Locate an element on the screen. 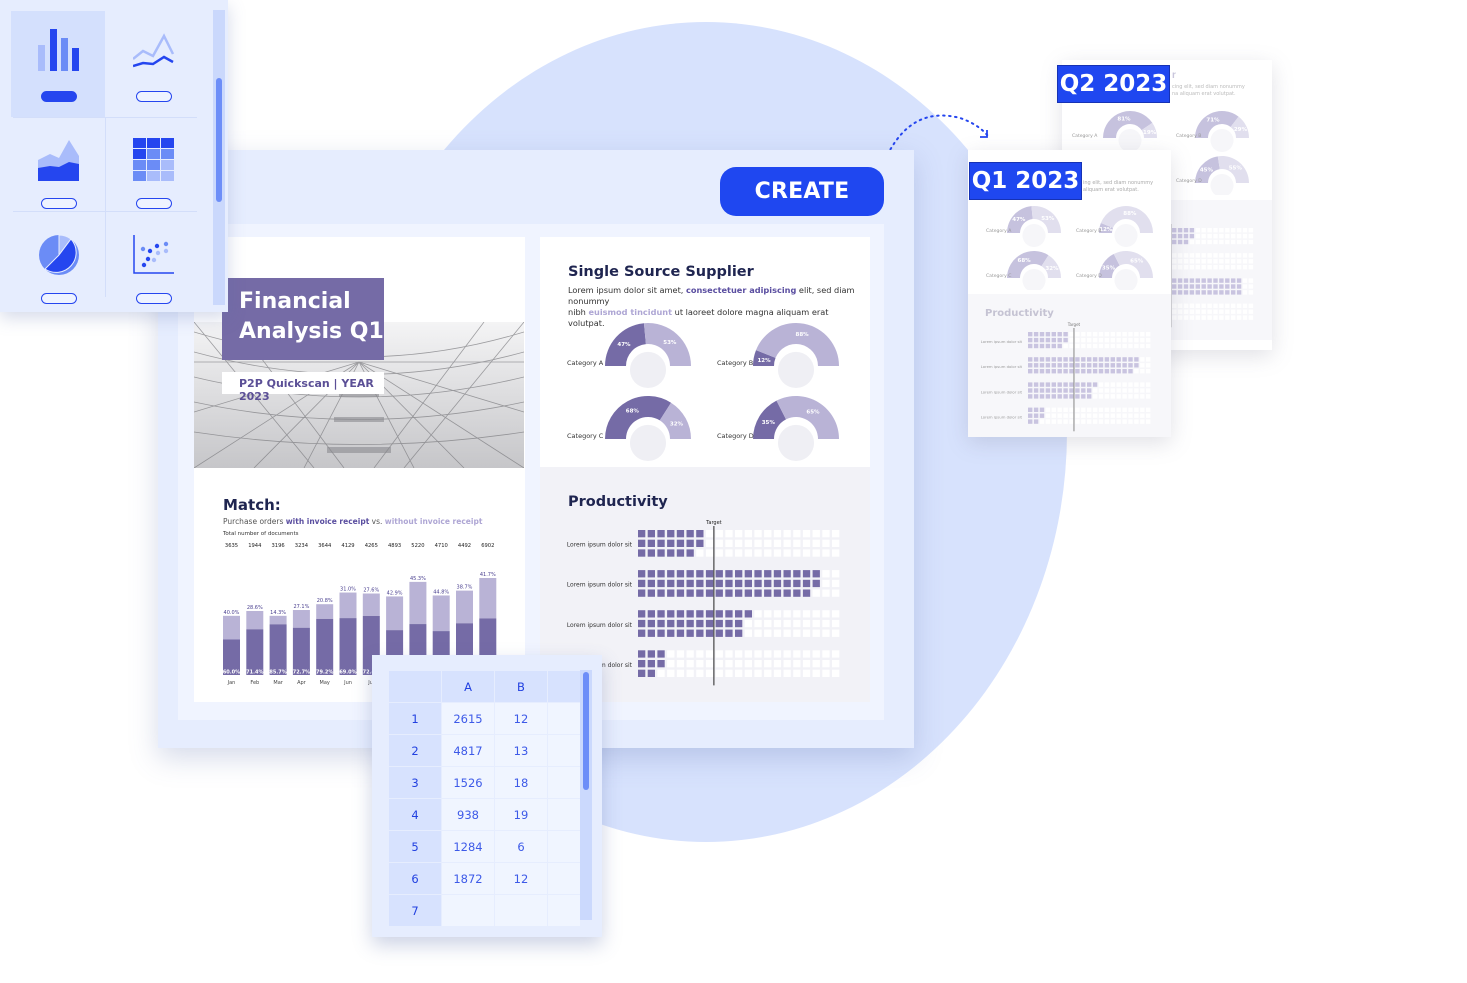  gauge-category-label: Category C is located at coordinates (585, 436).